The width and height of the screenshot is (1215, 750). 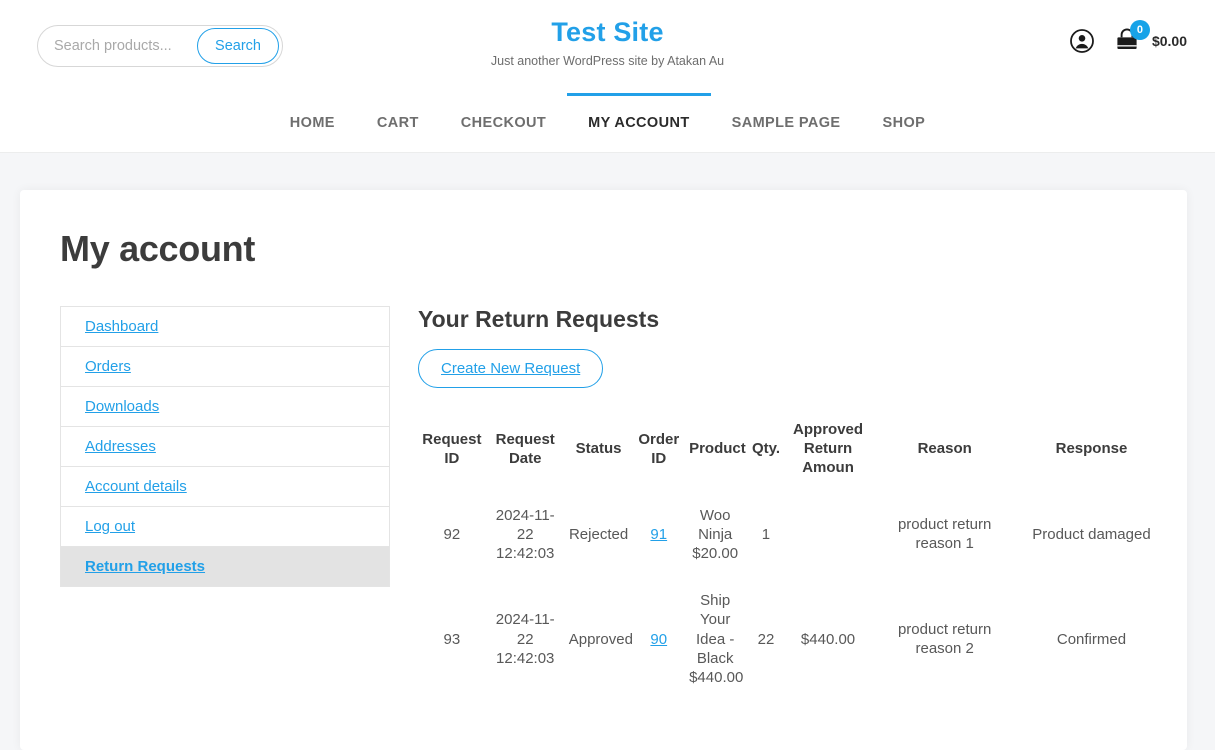 What do you see at coordinates (944, 639) in the screenshot?
I see `cell-reason: product return reason 2` at bounding box center [944, 639].